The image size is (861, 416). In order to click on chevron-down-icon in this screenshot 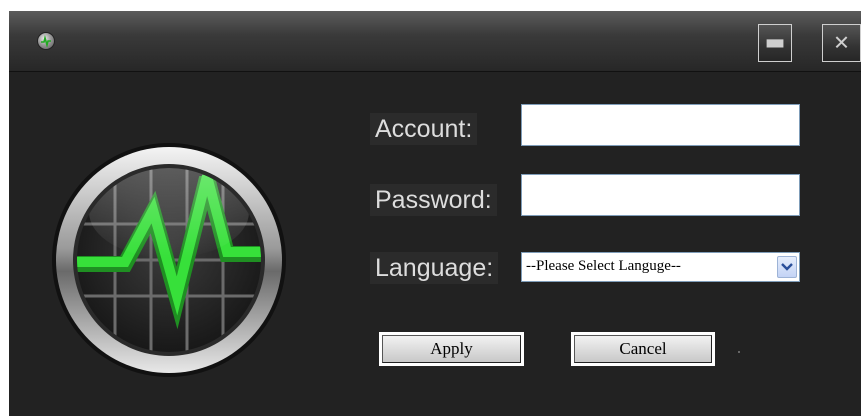, I will do `click(787, 267)`.